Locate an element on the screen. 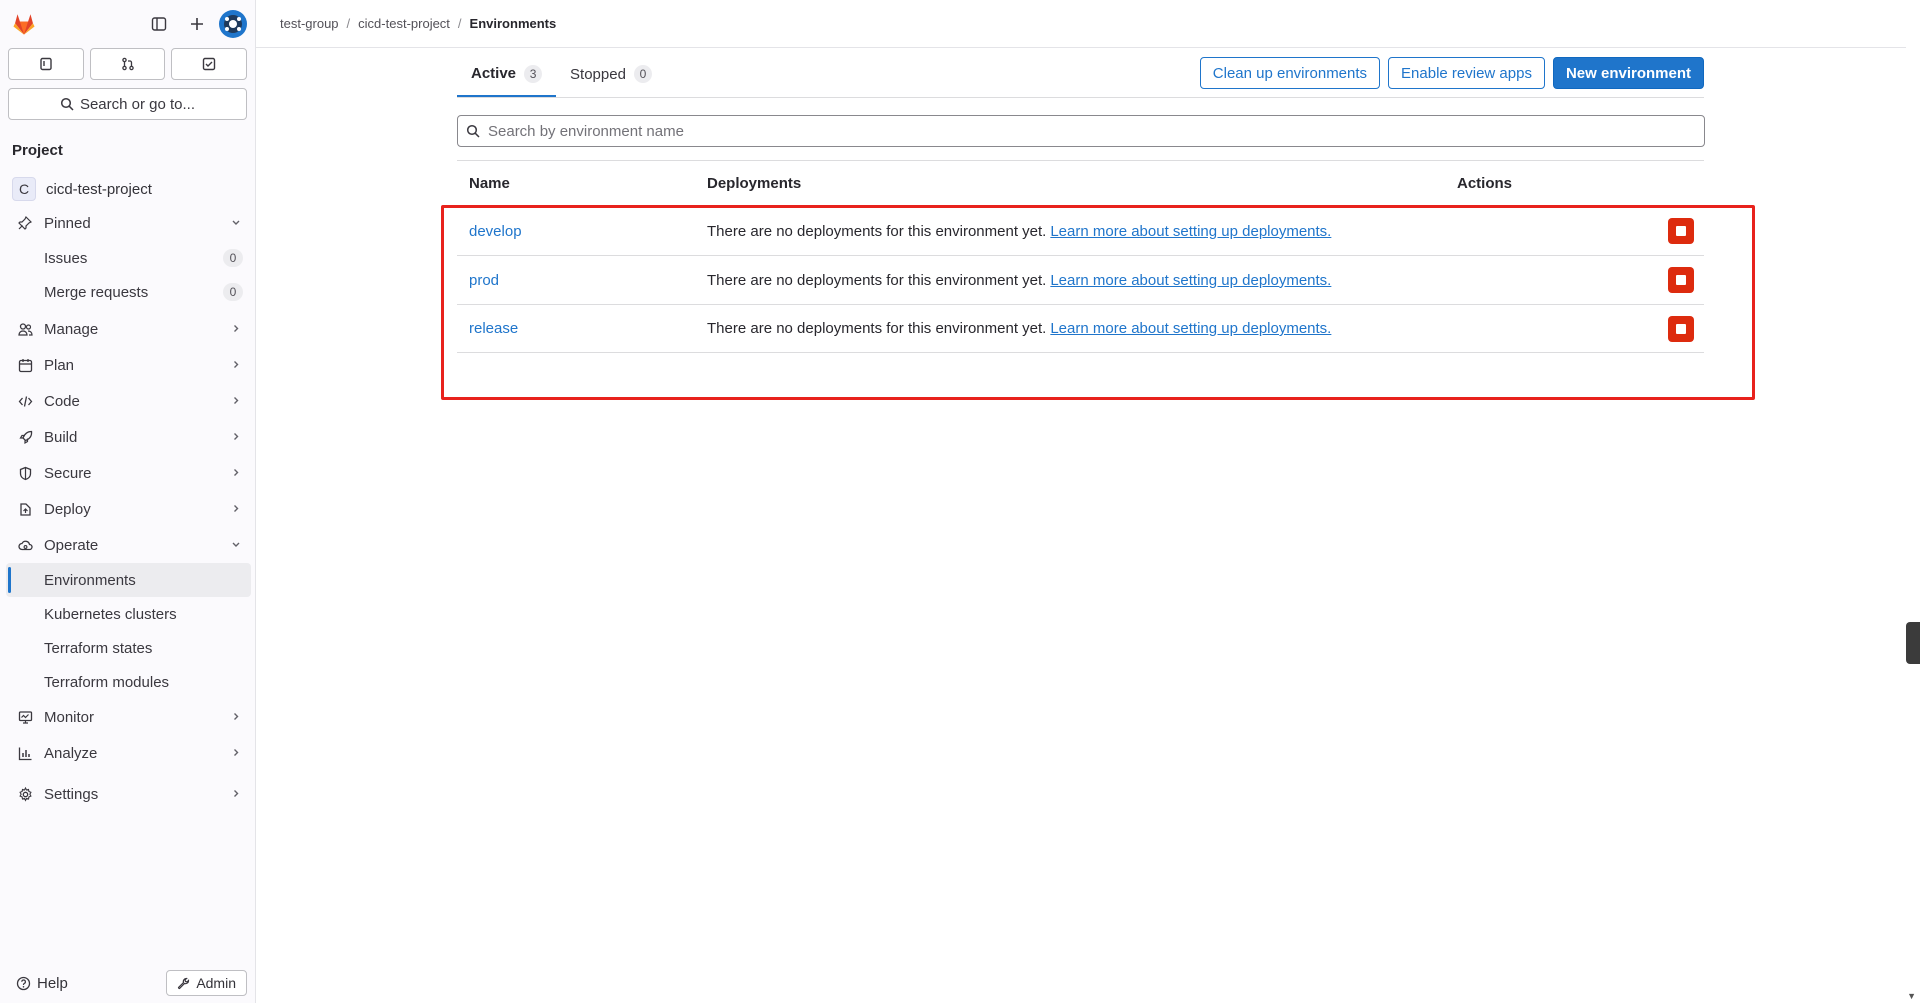  sidebar-item-label: Merge requests is located at coordinates (96, 292).